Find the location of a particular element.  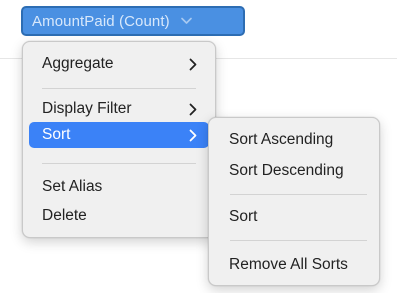

menu-item-label: Set Alias is located at coordinates (72, 186).